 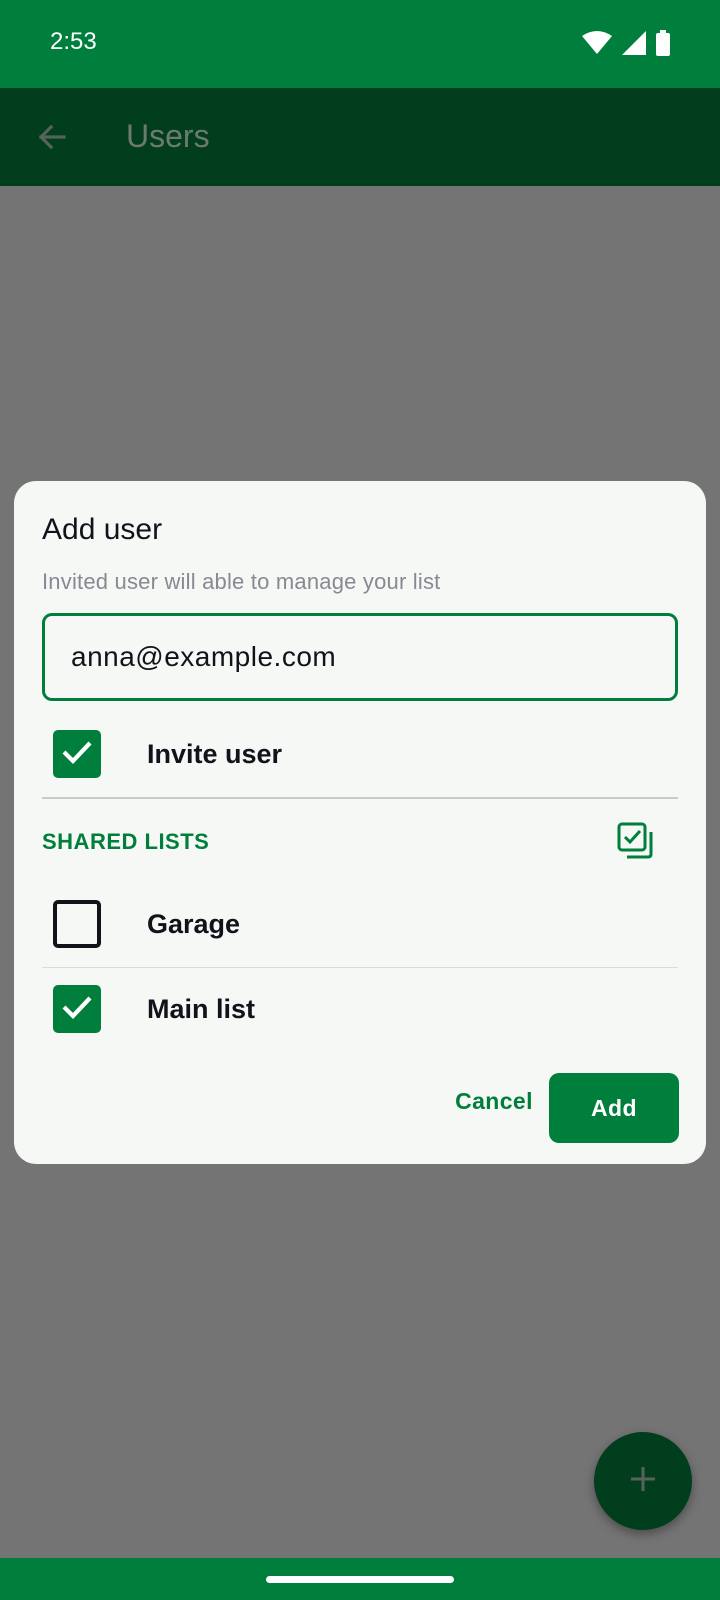 I want to click on status-bar: 2:53, so click(x=360, y=44).